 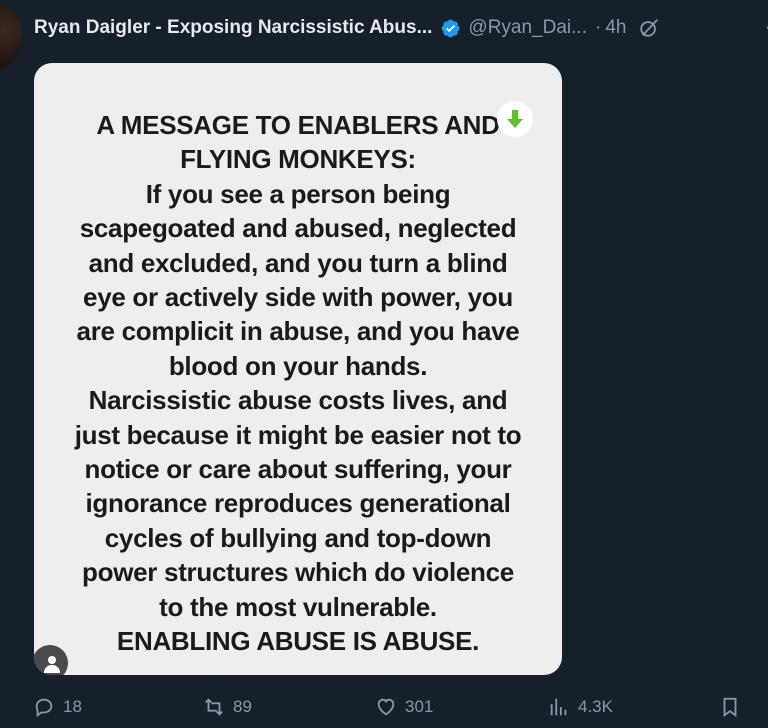 I want to click on user-avatar-icon, so click(x=51, y=660).